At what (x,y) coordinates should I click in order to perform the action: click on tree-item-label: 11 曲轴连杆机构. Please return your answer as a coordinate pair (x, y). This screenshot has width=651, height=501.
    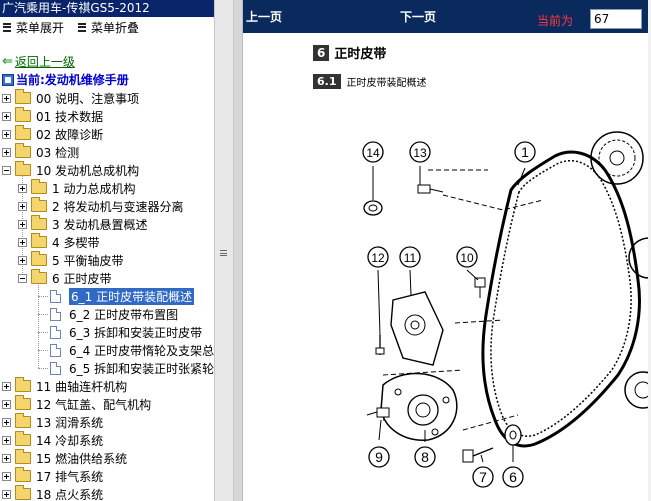
    Looking at the image, I should click on (81, 386).